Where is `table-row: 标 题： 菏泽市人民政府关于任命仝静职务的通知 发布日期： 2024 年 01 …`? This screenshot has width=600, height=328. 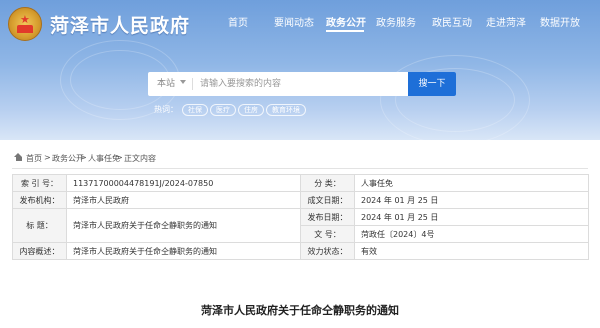
table-row: 标 题： 菏泽市人民政府关于任命仝静职务的通知 发布日期： 2024 年 01 … is located at coordinates (300, 225).